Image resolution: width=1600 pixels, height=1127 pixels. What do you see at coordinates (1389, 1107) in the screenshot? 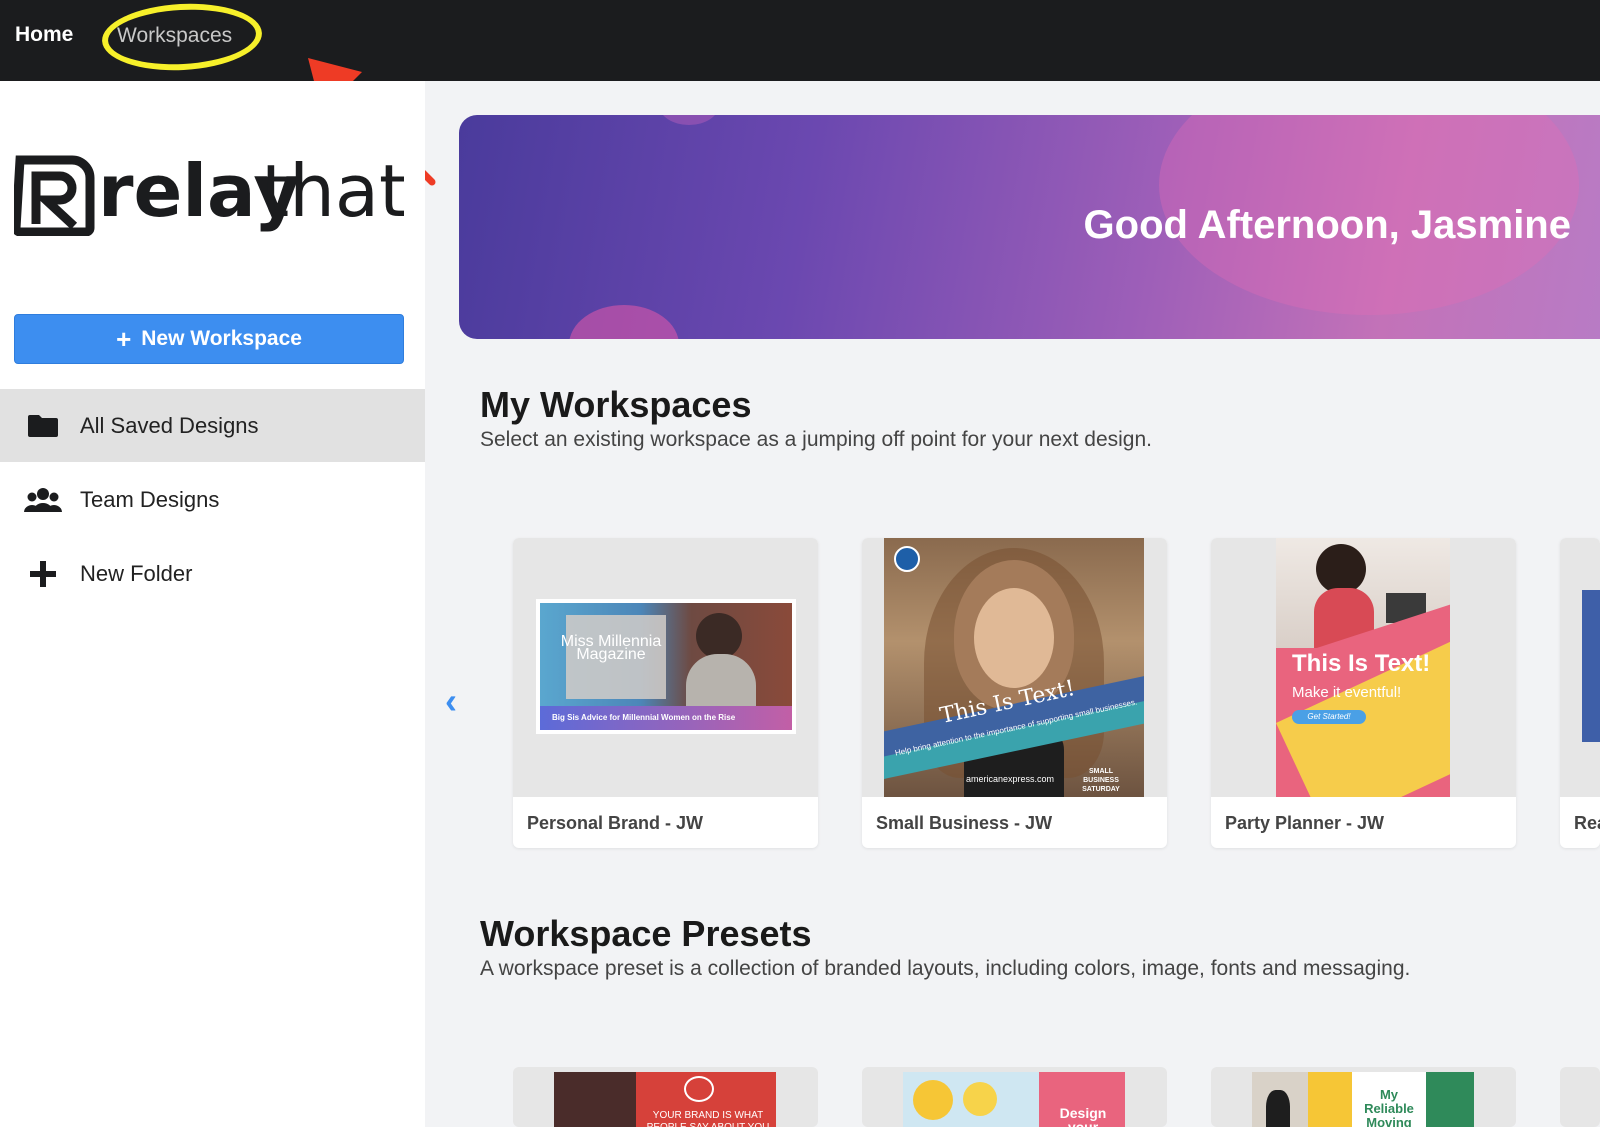
I see `preset-text: My Reliable Moving` at bounding box center [1389, 1107].